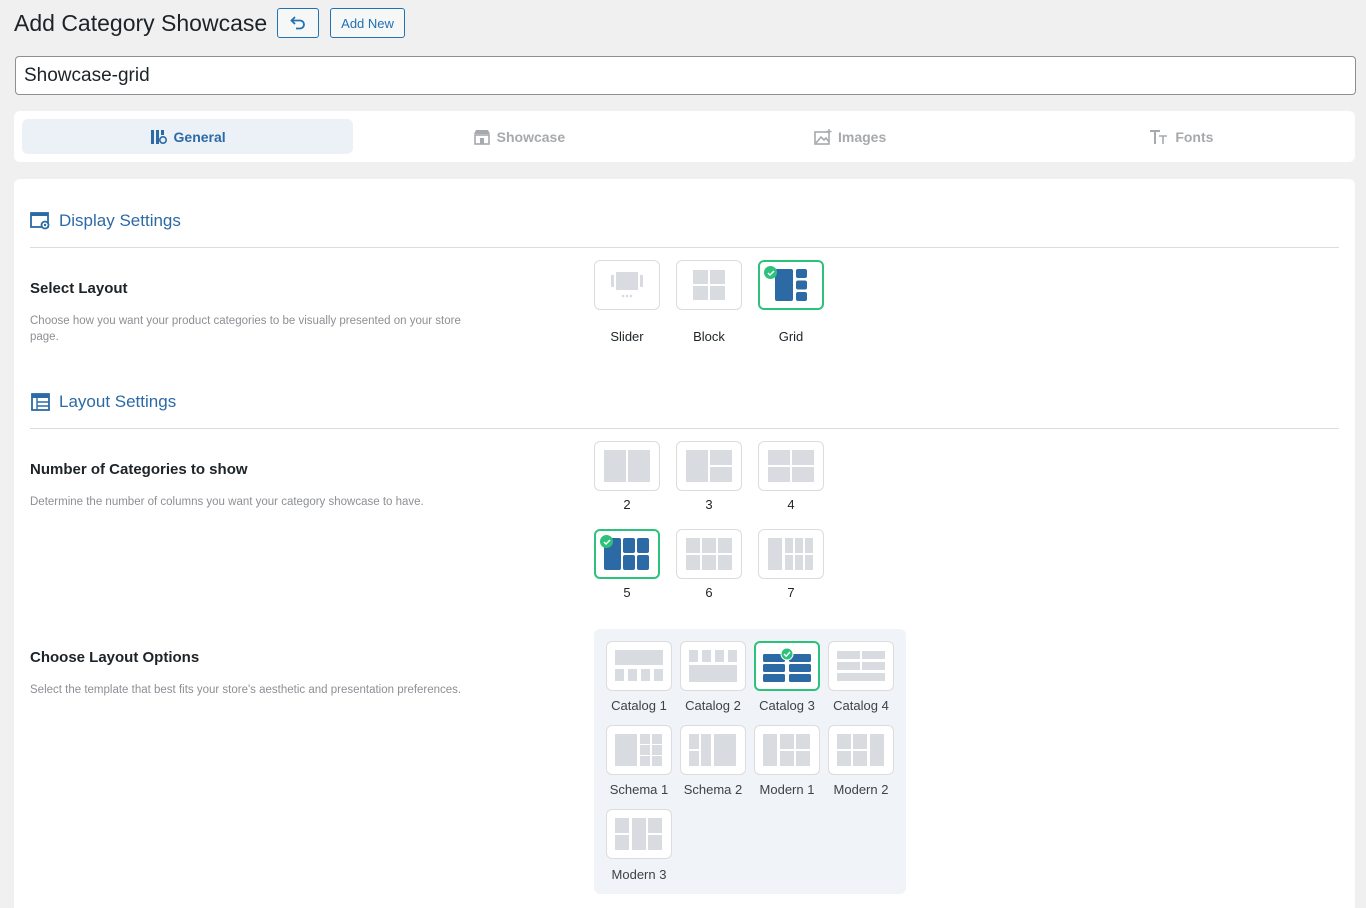 This screenshot has height=908, width=1366. What do you see at coordinates (709, 504) in the screenshot?
I see `option-label: 3` at bounding box center [709, 504].